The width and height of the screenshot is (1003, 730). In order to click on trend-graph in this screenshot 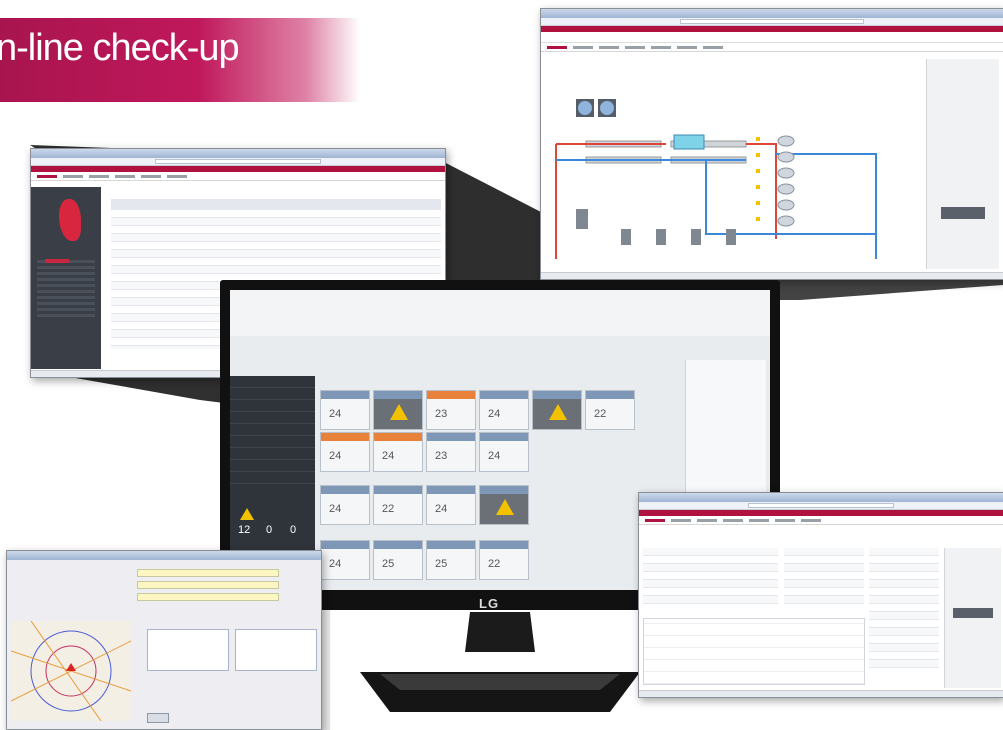, I will do `click(754, 651)`.